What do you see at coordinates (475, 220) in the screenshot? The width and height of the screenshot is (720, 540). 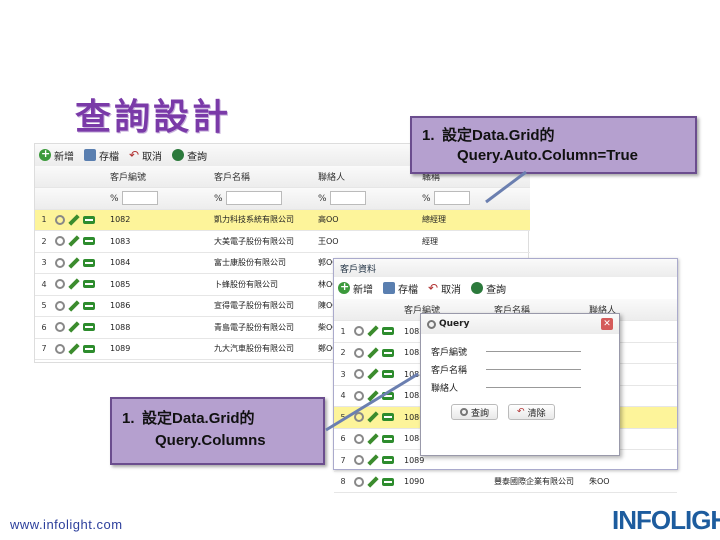 I see `cell-title: 總經理` at bounding box center [475, 220].